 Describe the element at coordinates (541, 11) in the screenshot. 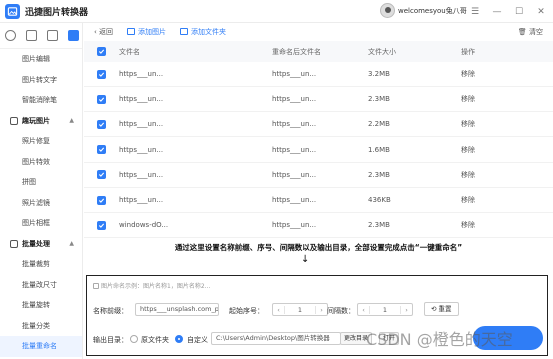

I see `close-icon: ✕` at that location.